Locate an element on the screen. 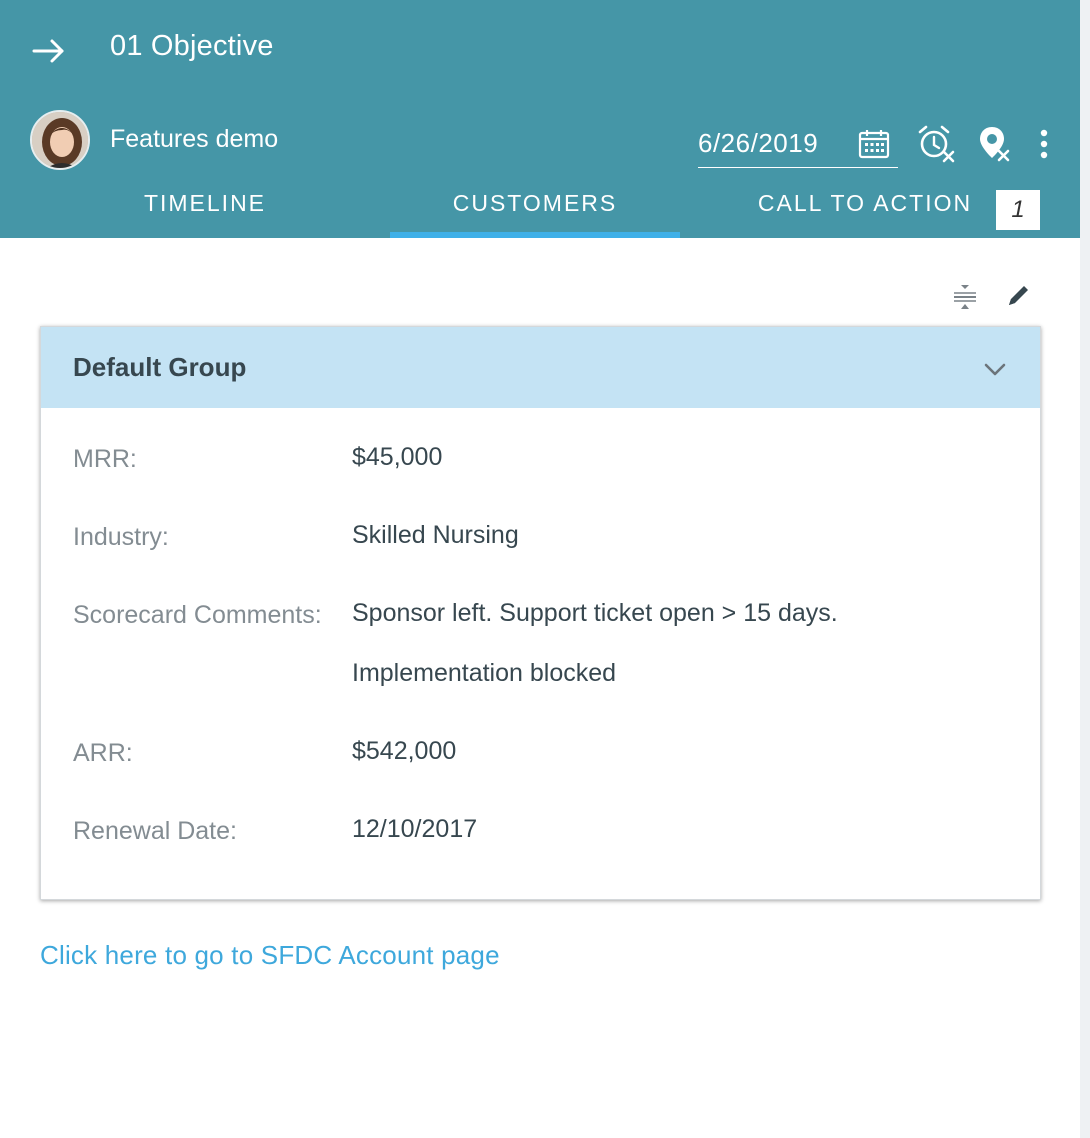 The width and height of the screenshot is (1090, 1138). field-label-renewal-date: Renewal Date: is located at coordinates (155, 831).